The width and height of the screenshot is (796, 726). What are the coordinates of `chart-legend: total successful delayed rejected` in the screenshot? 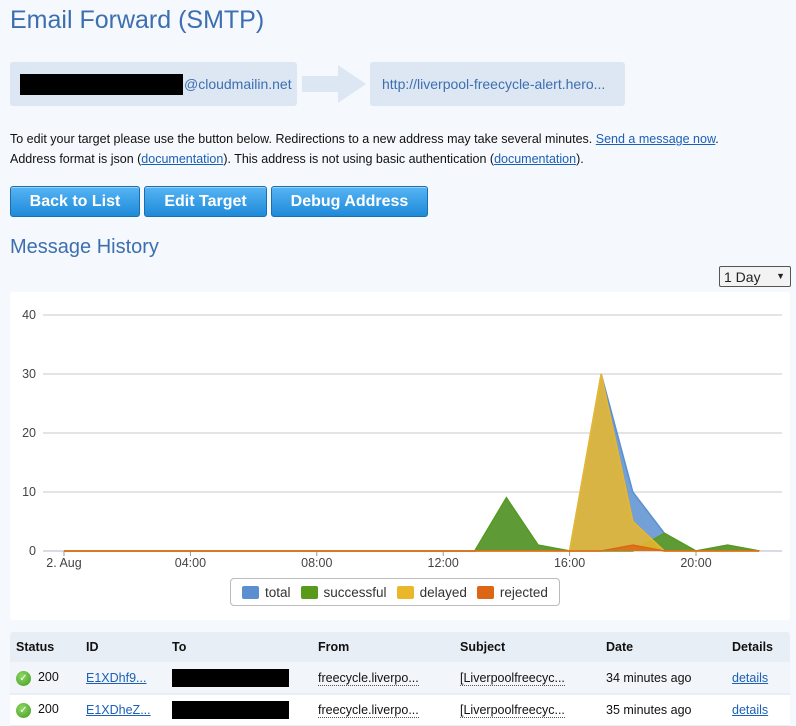 It's located at (395, 592).